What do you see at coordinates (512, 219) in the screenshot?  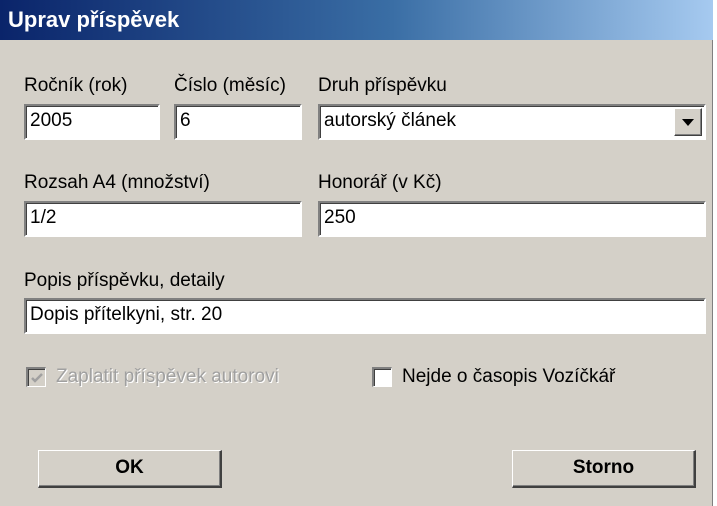 I see `honorar-input: 250` at bounding box center [512, 219].